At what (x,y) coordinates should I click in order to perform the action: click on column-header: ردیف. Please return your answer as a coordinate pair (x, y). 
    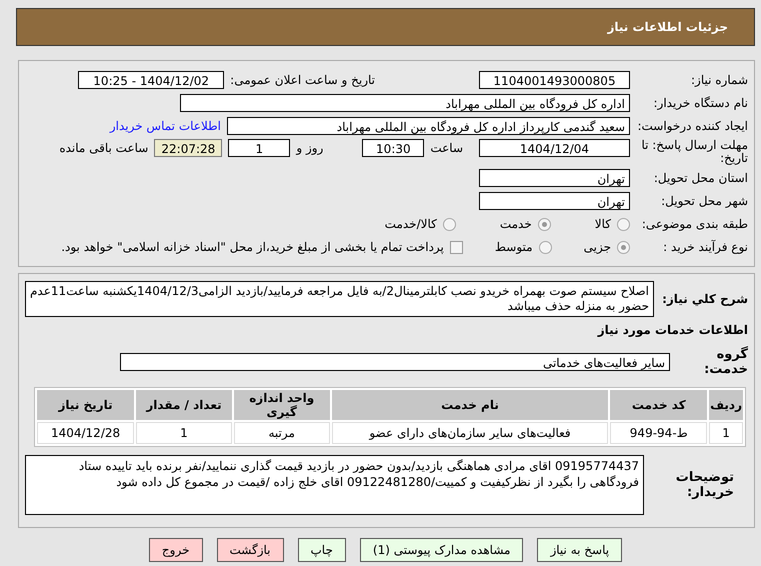
    Looking at the image, I should click on (726, 405).